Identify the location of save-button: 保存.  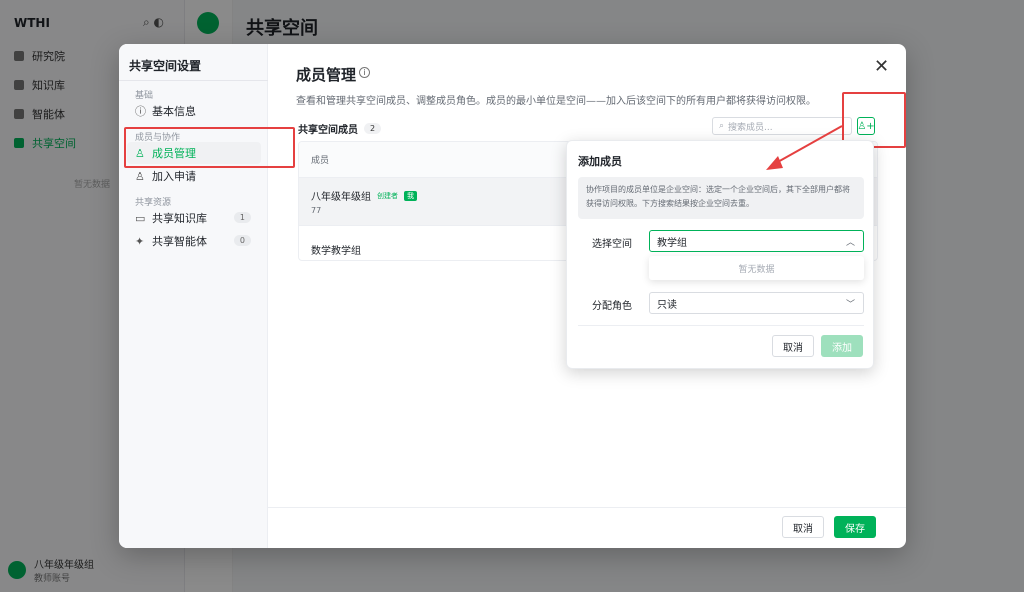
(855, 527).